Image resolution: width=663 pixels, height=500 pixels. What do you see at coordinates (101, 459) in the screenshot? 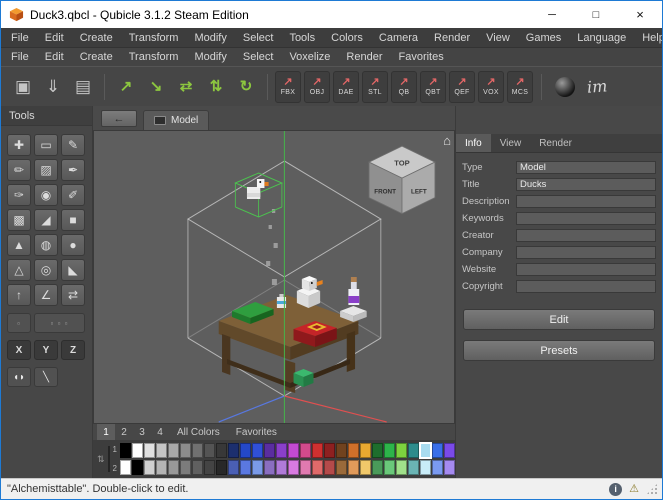
I see `palette-scroll-icon: ⇅` at bounding box center [101, 459].